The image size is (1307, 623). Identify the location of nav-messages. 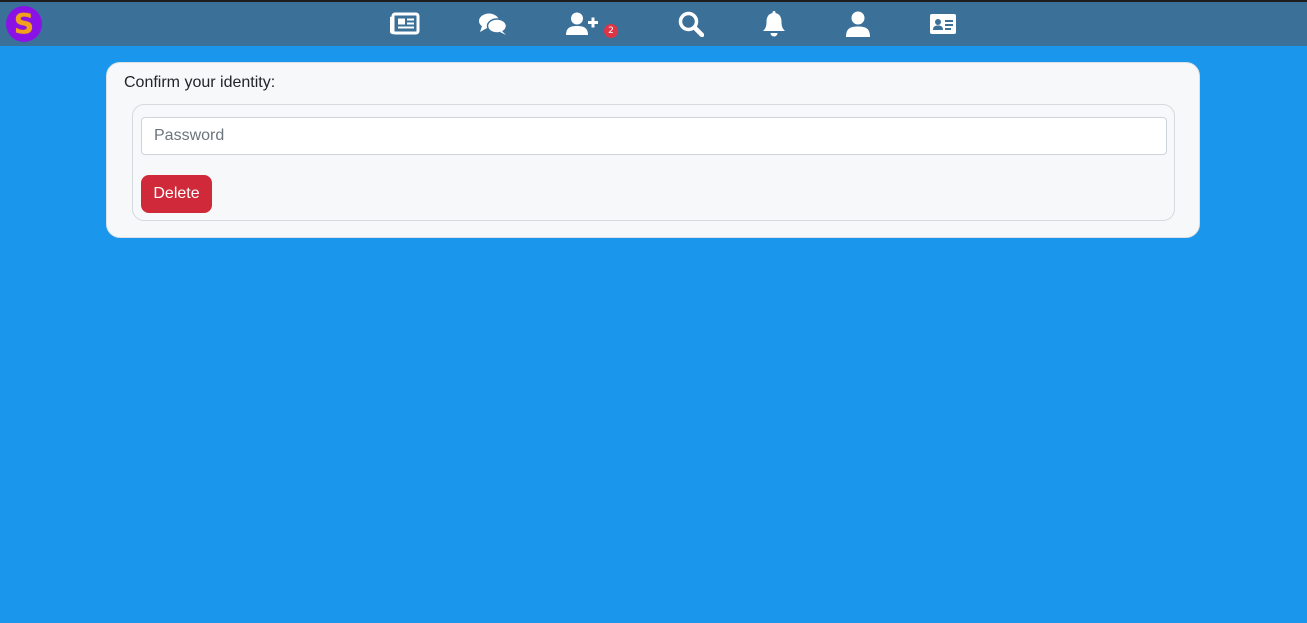
(493, 26).